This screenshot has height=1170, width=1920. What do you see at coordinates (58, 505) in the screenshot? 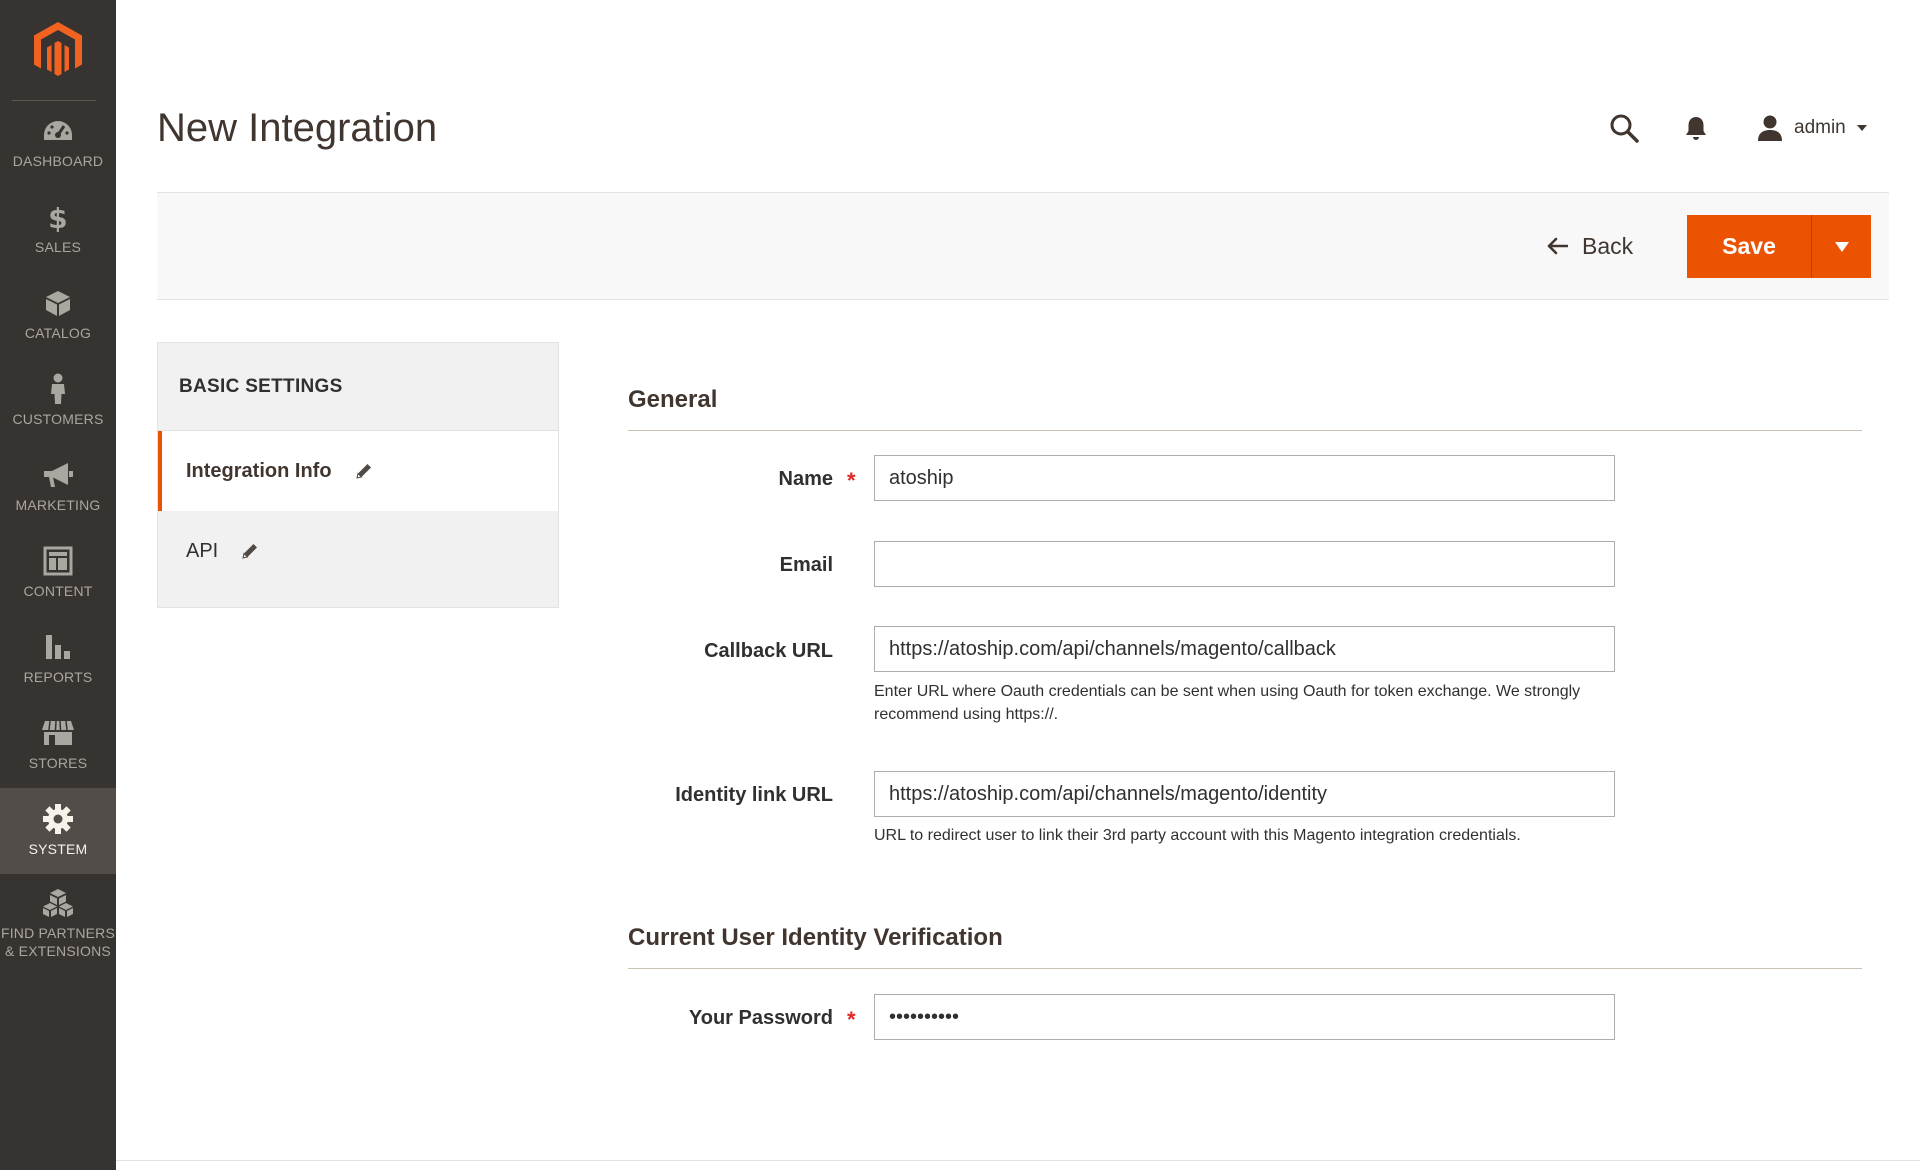
I see `sidebar-item-label: MARKETING` at bounding box center [58, 505].